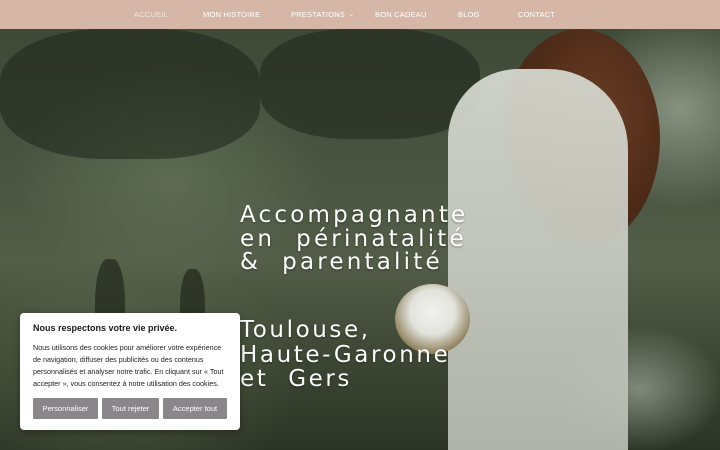 The height and width of the screenshot is (450, 720). Describe the element at coordinates (195, 408) in the screenshot. I see `accept-all-button: Accepter tout` at that location.